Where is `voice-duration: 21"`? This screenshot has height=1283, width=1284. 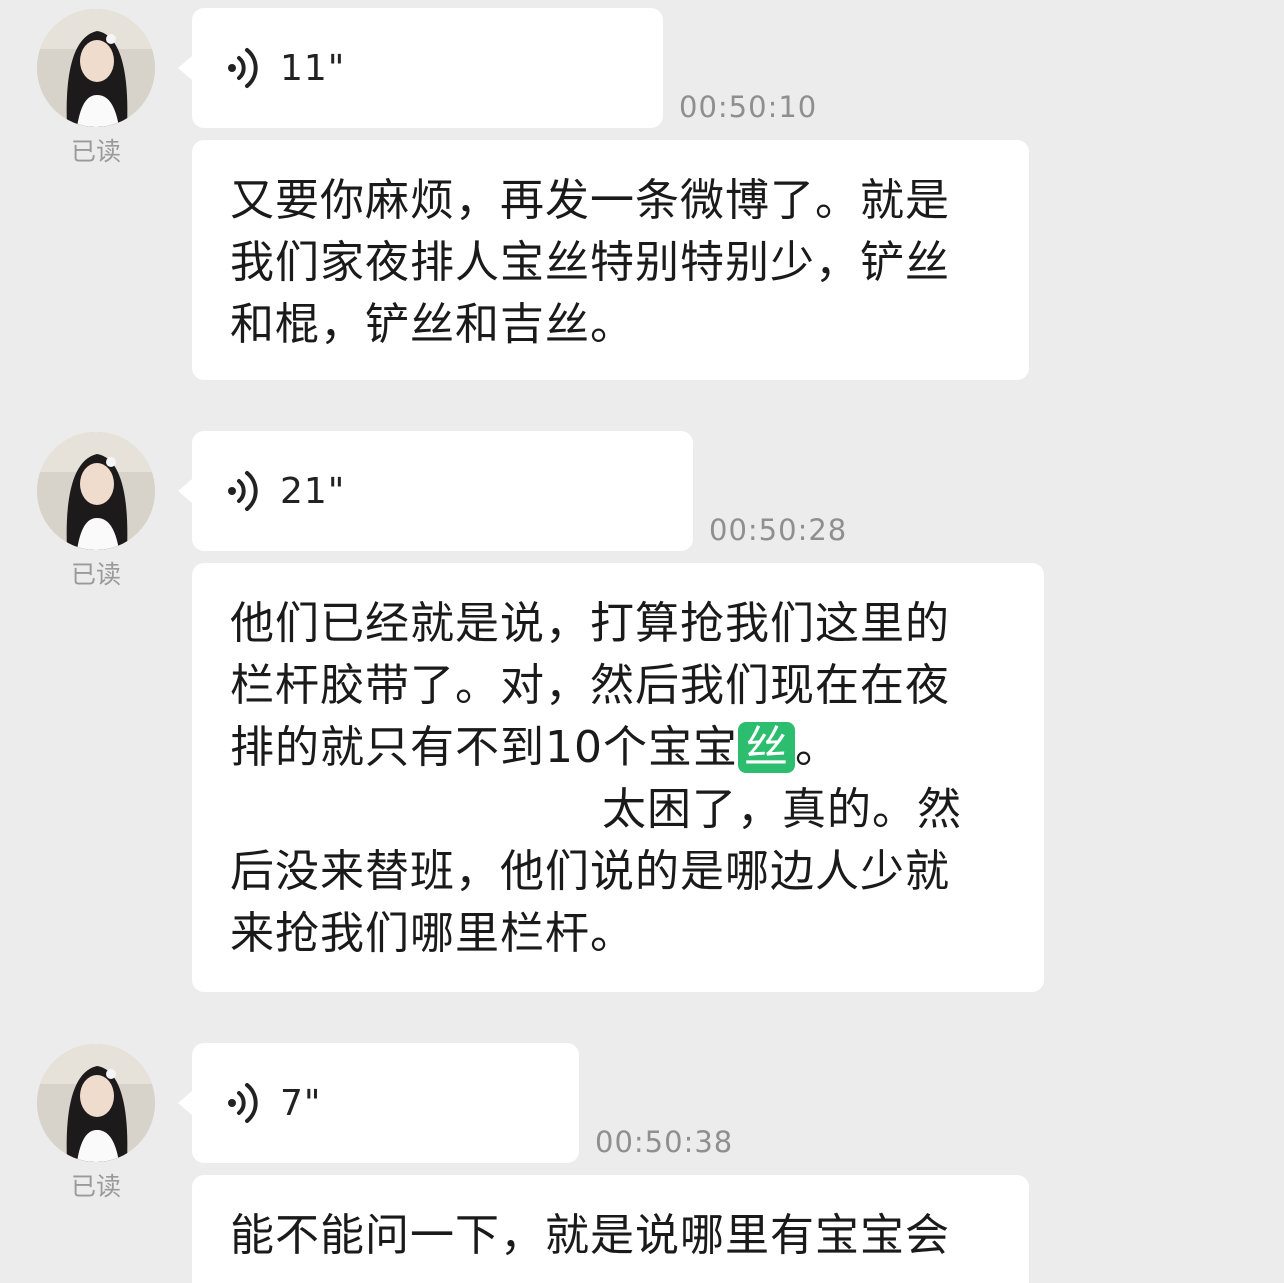 voice-duration: 21" is located at coordinates (313, 491).